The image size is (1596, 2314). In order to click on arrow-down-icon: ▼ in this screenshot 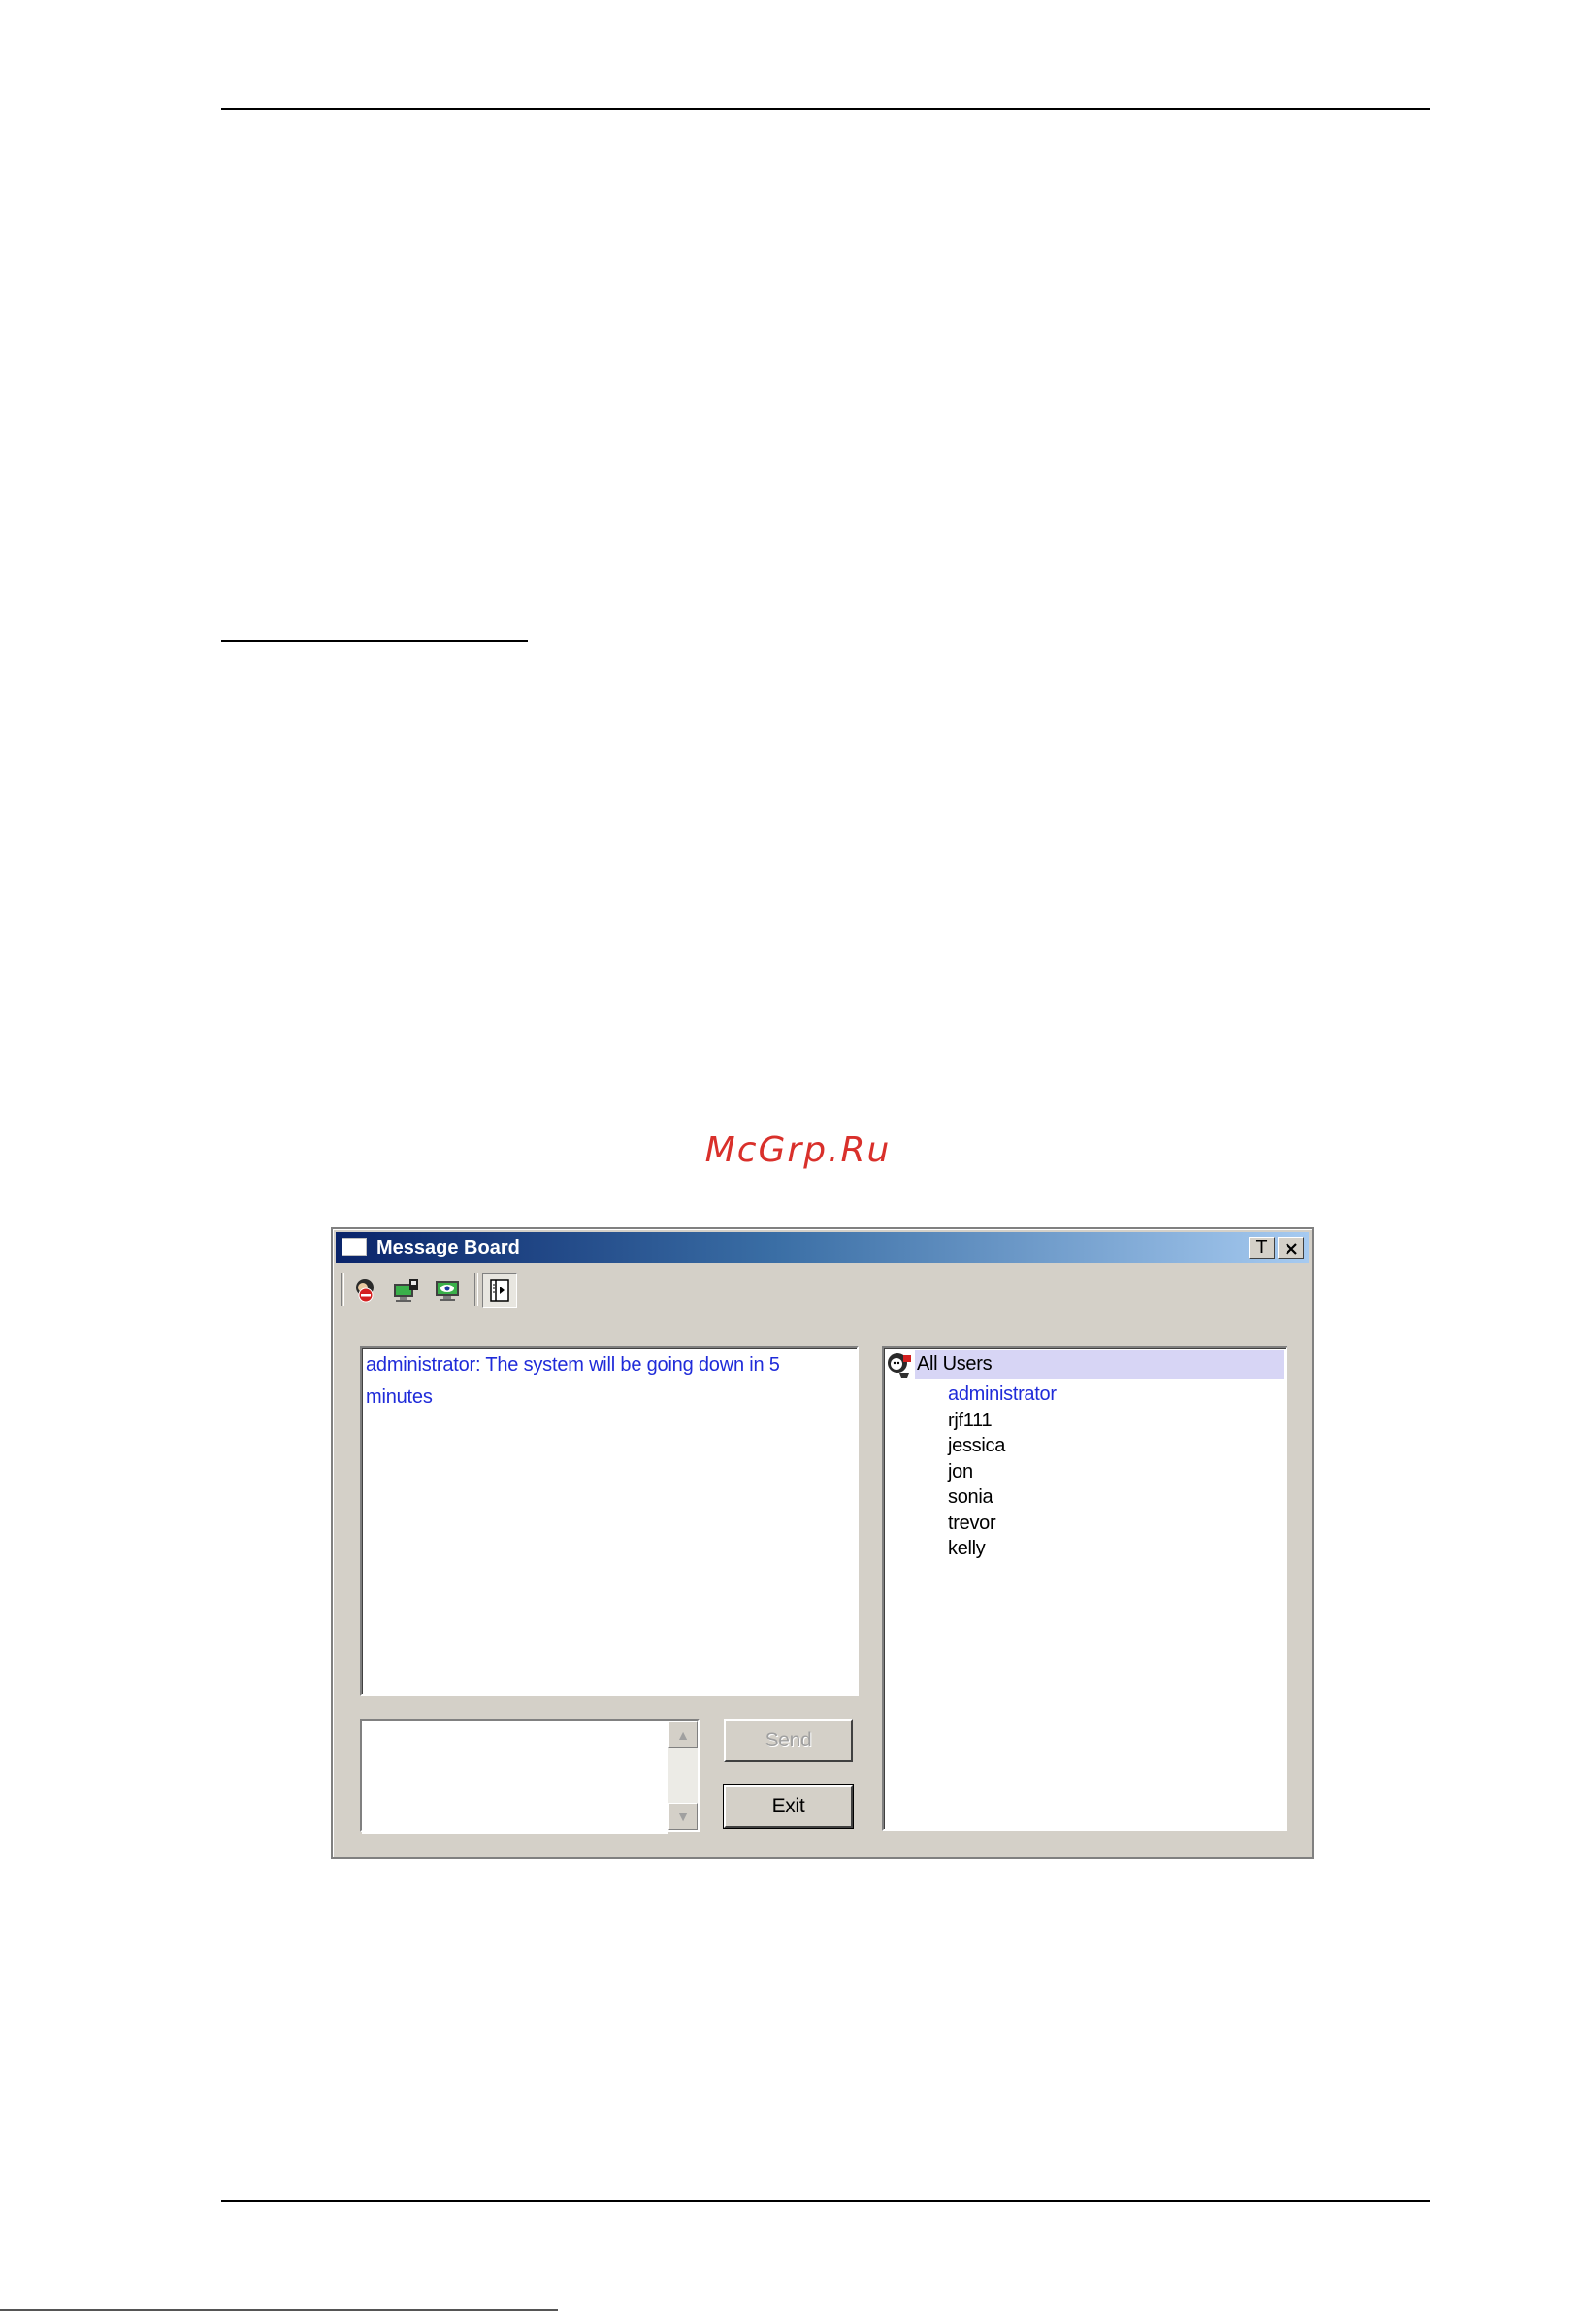, I will do `click(683, 1816)`.